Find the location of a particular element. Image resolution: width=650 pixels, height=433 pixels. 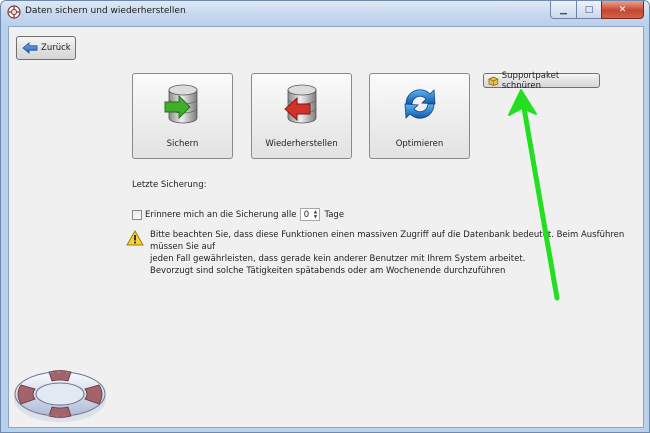

maximize-button: □ is located at coordinates (588, 10).